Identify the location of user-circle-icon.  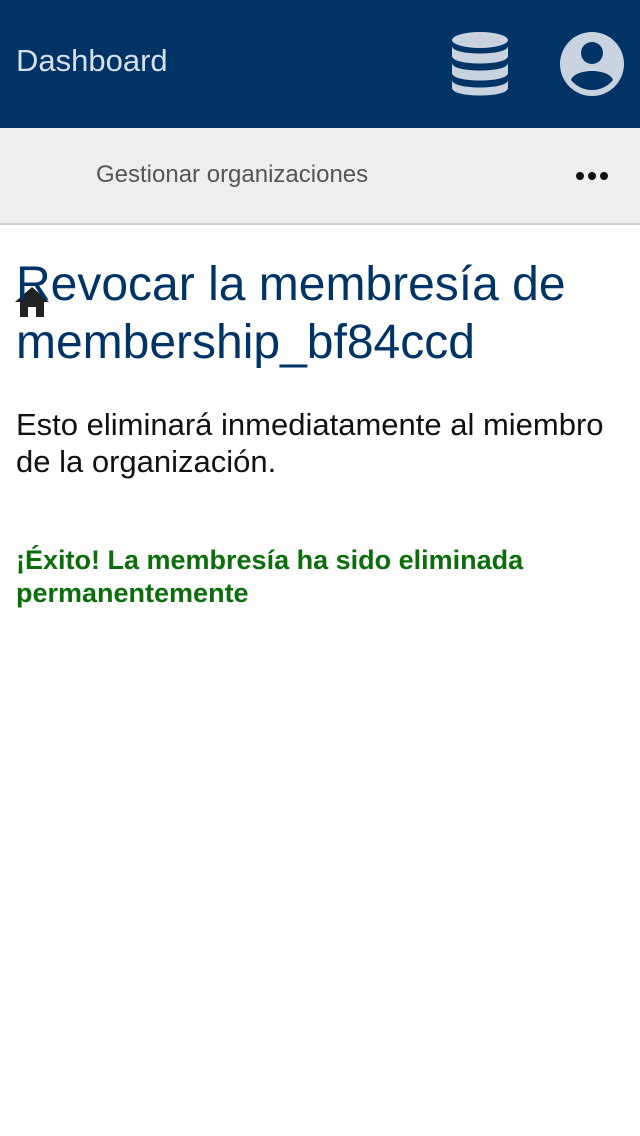
(592, 64).